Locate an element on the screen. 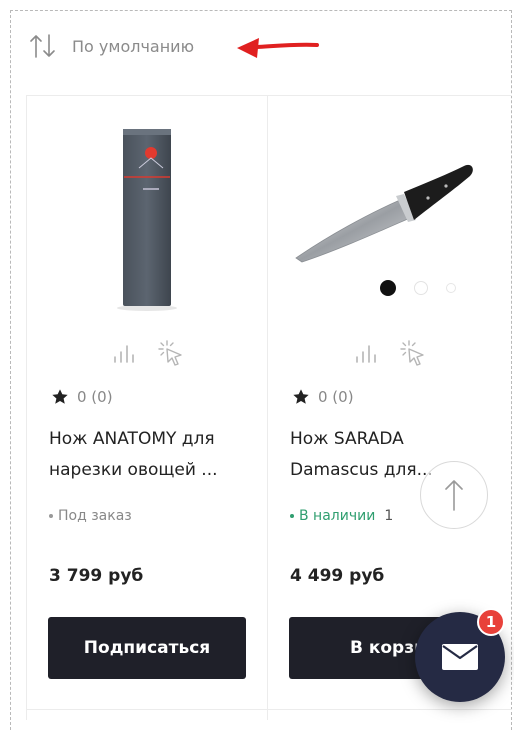 This screenshot has width=514, height=730. product-price: 3 799 руб is located at coordinates (96, 576).